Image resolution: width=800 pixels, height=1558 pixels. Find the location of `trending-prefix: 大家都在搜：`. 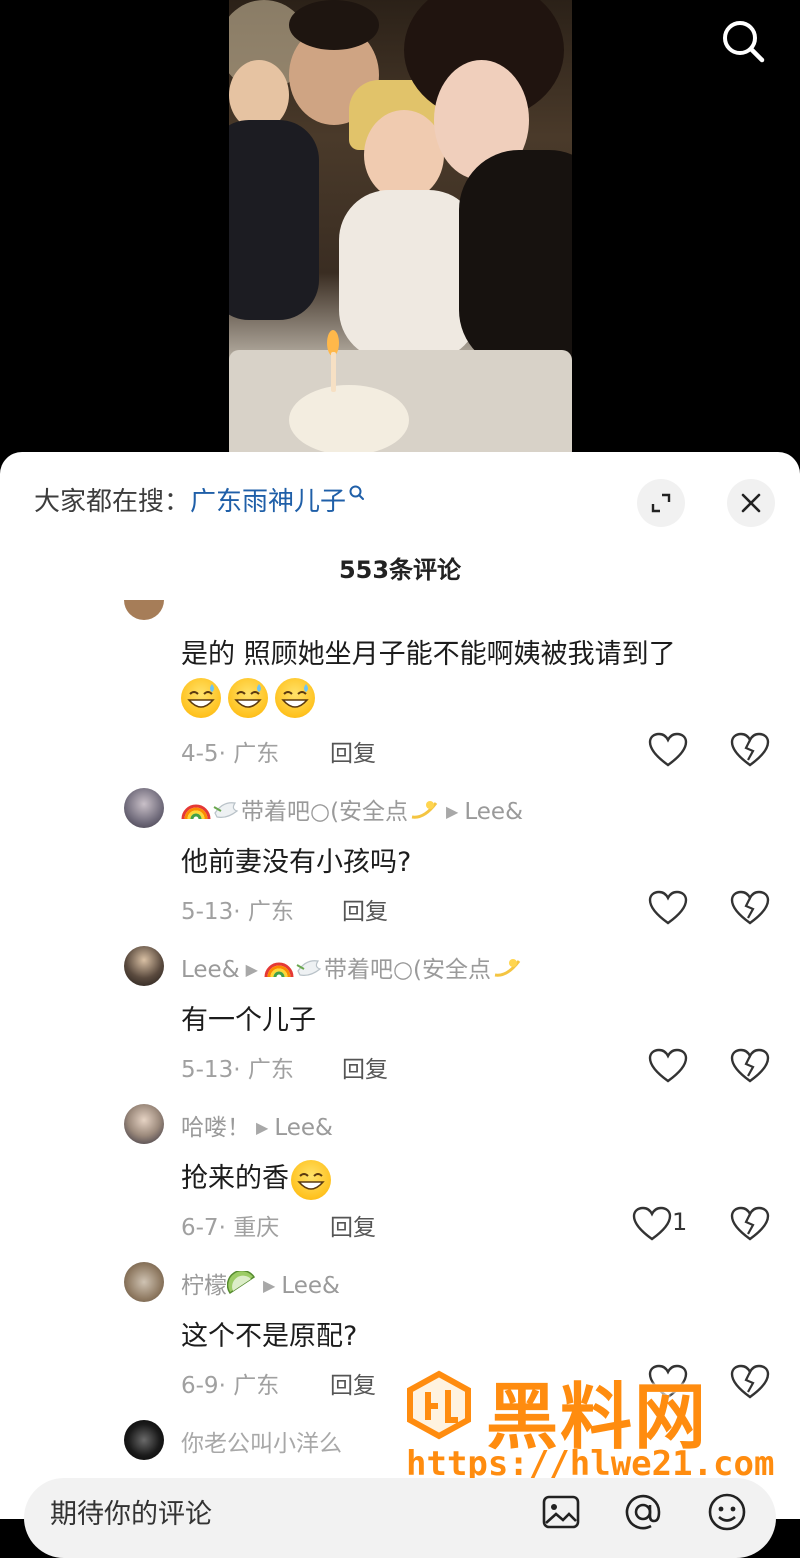

trending-prefix: 大家都在搜： is located at coordinates (112, 502).